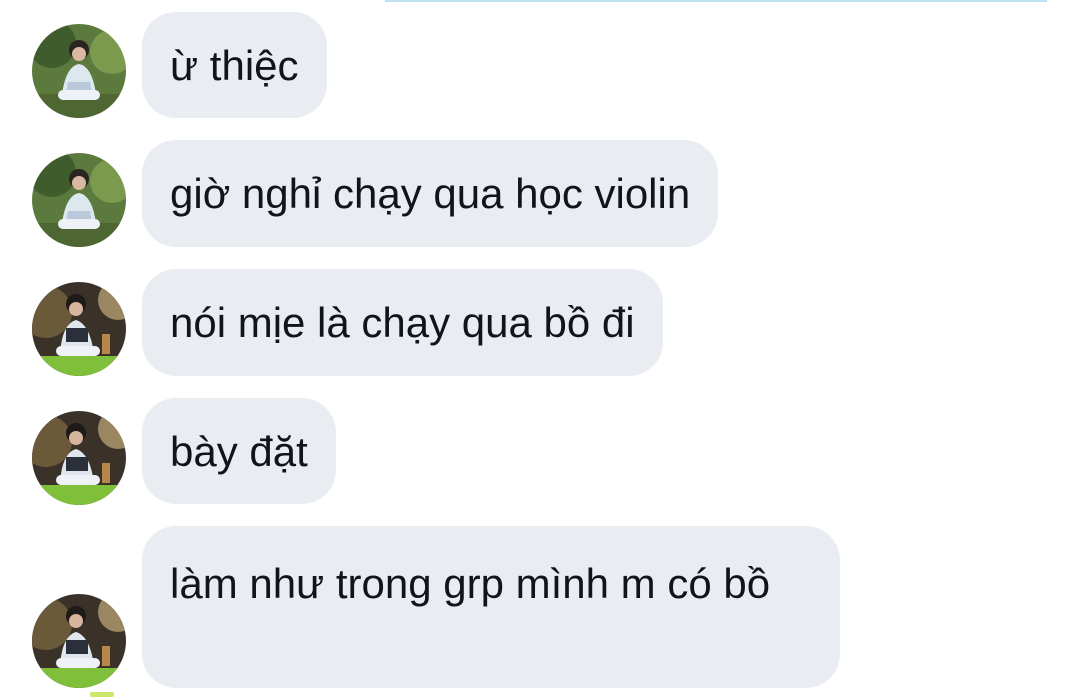 Image resolution: width=1080 pixels, height=697 pixels. I want to click on message-bubble: bày đặt, so click(239, 451).